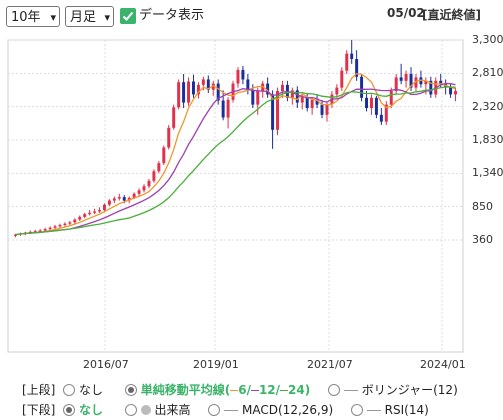 The image size is (503, 420). I want to click on y-tick-label: 3,300, so click(487, 39).